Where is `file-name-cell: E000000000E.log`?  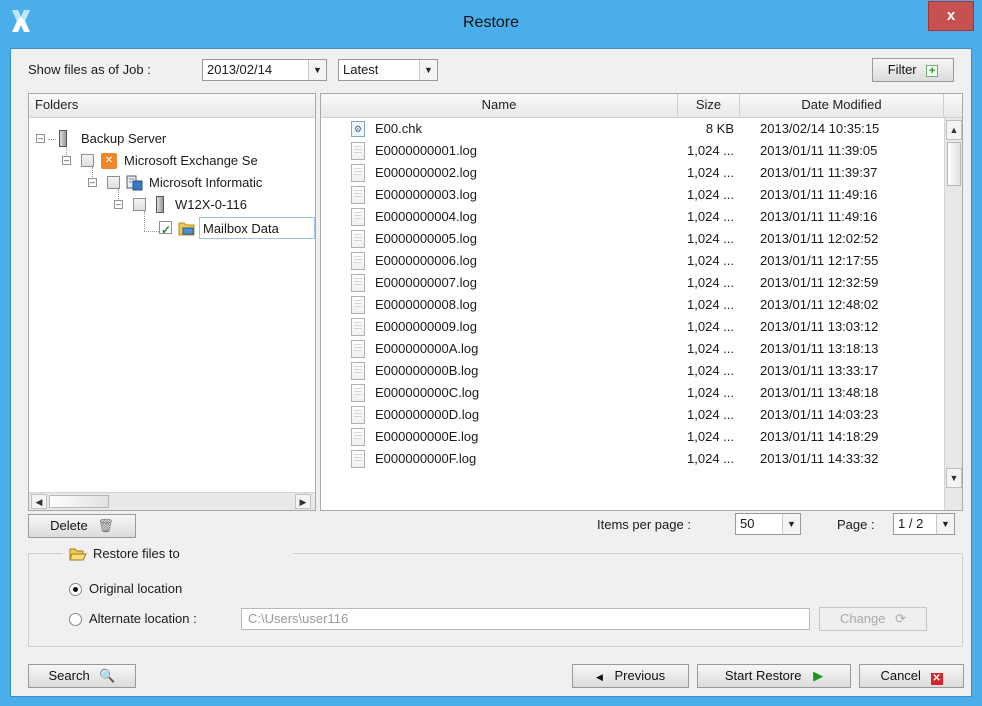 file-name-cell: E000000000E.log is located at coordinates (427, 436).